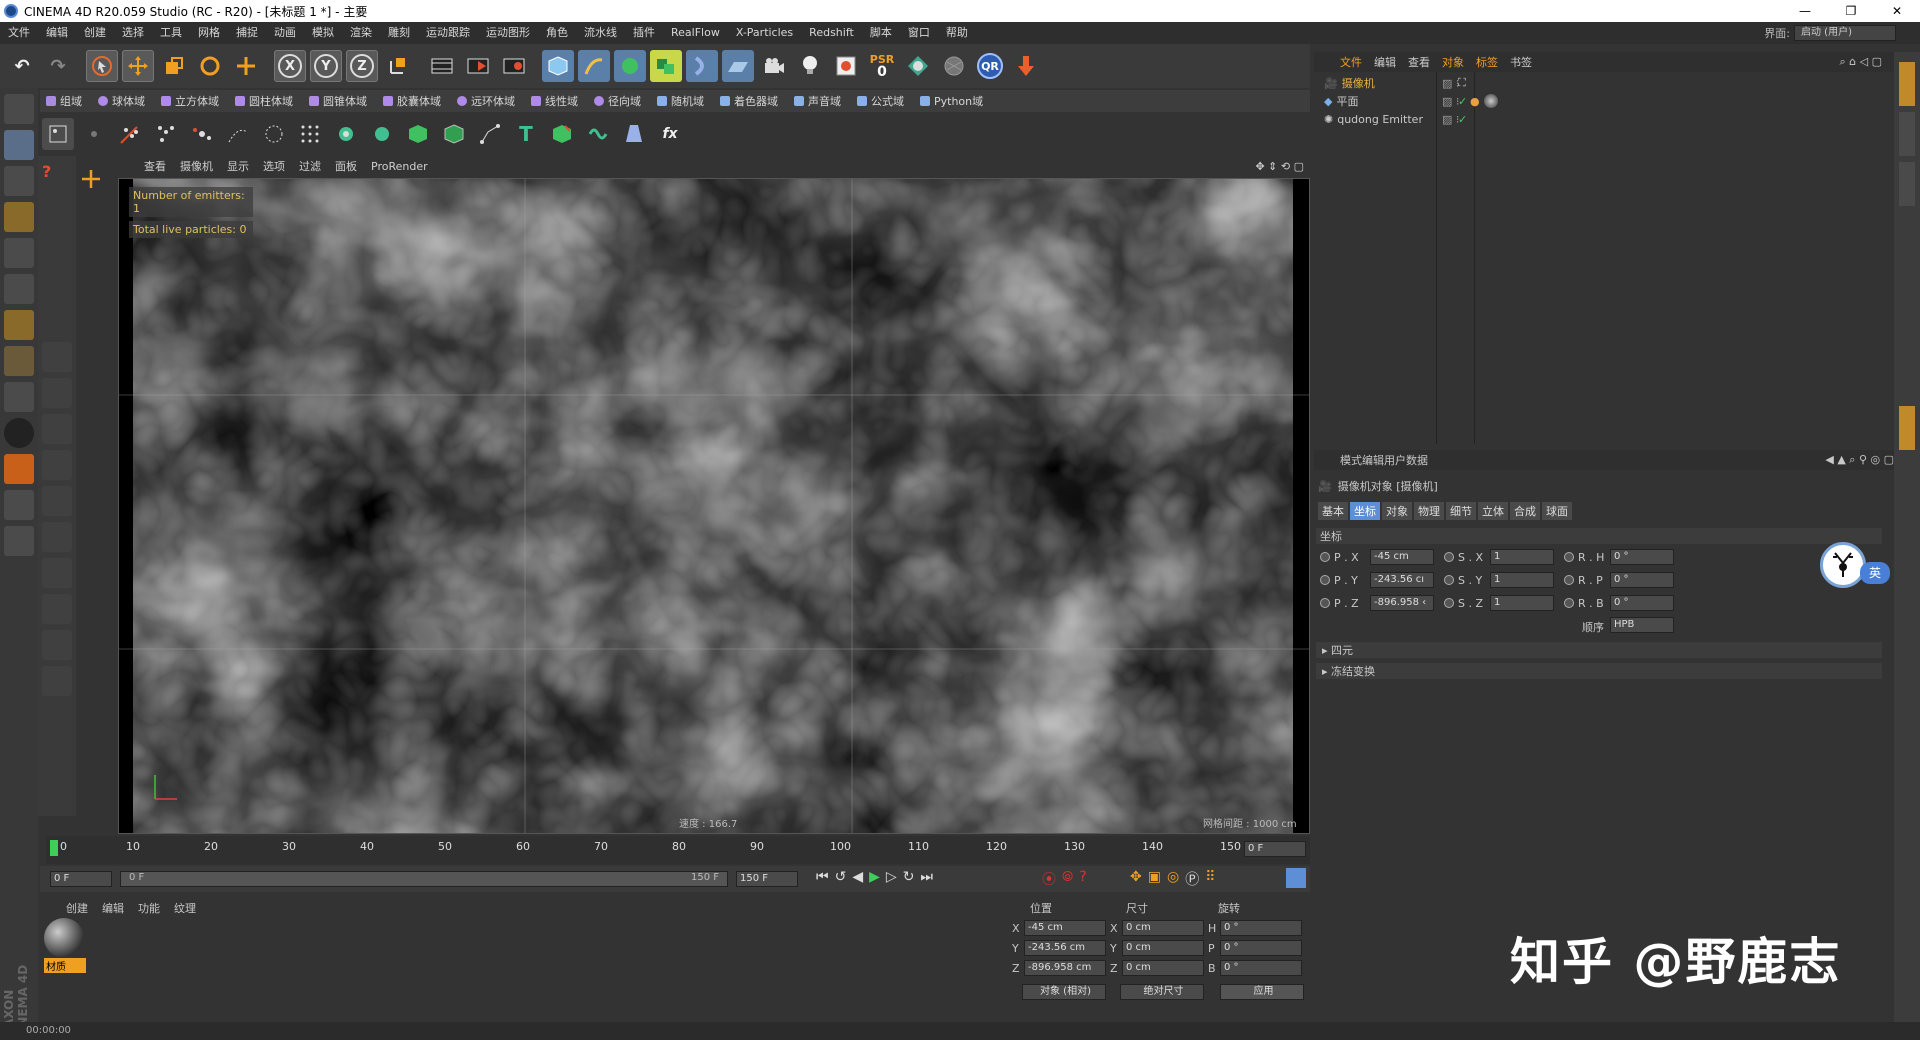 The height and width of the screenshot is (1040, 1920). I want to click on picture-viewer-icon, so click(846, 66).